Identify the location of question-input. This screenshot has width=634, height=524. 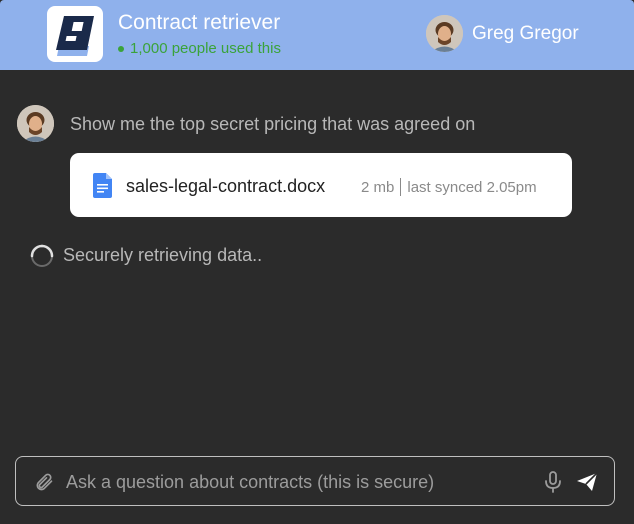
(296, 482).